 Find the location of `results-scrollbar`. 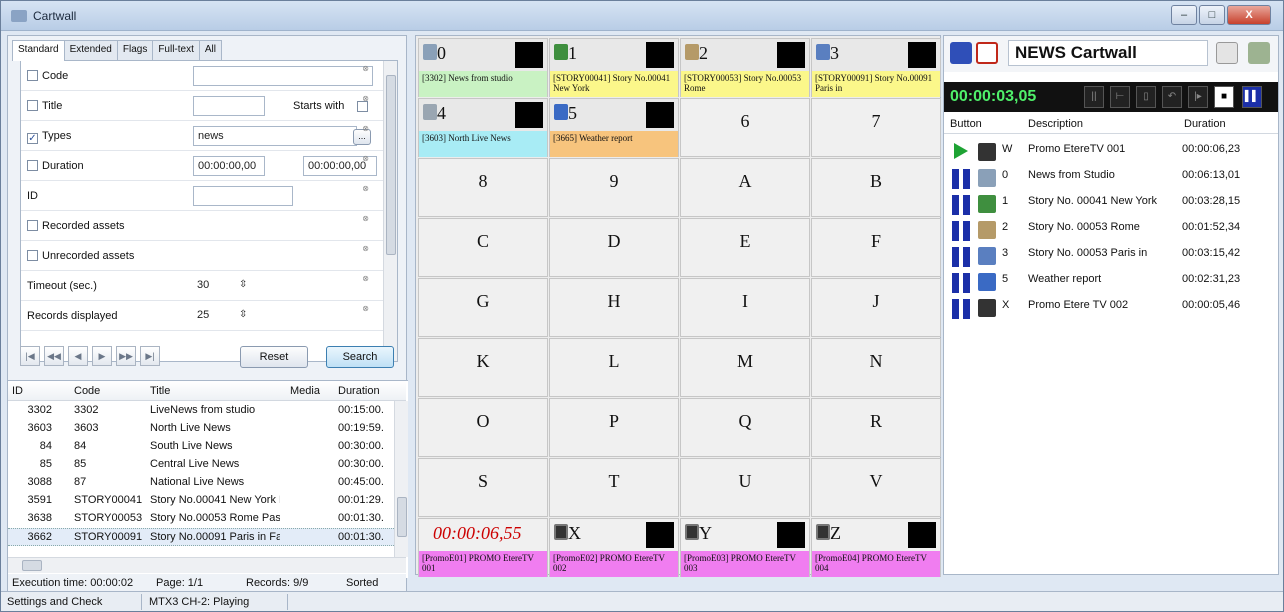

results-scrollbar is located at coordinates (401, 479).